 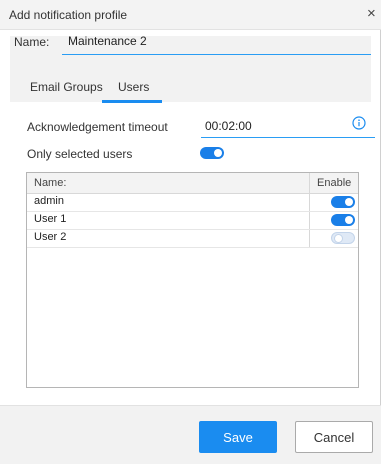 I want to click on tab-users: Users, so click(x=133, y=91).